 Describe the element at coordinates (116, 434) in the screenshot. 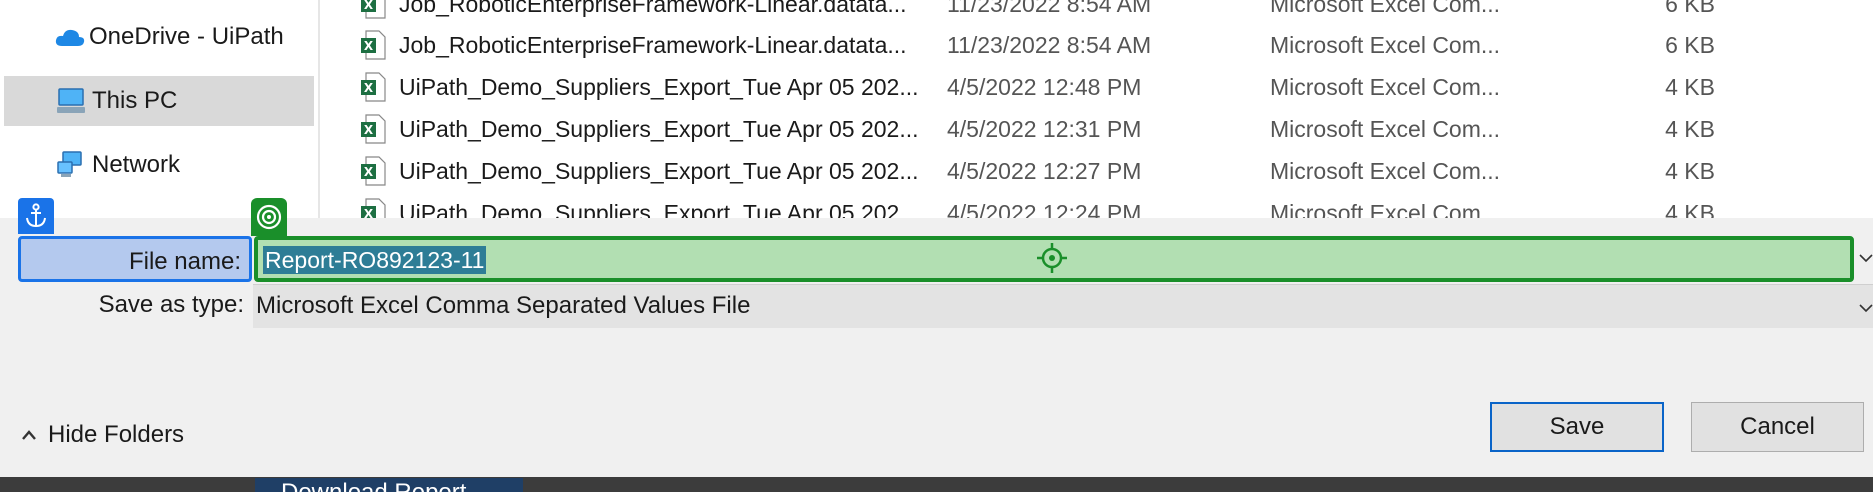

I see `hide-folders-label: Hide Folders` at that location.